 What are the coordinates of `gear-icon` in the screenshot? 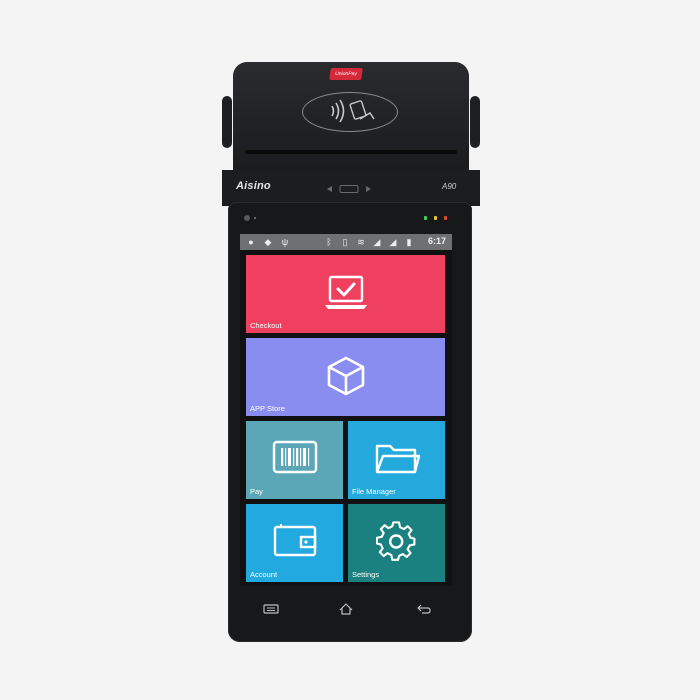 It's located at (396, 541).